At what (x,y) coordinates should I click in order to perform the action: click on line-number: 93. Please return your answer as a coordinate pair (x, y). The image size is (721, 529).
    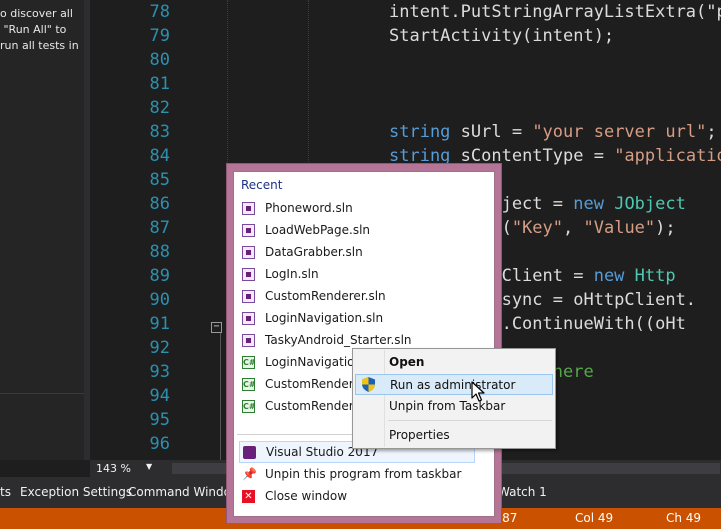
    Looking at the image, I should click on (159, 372).